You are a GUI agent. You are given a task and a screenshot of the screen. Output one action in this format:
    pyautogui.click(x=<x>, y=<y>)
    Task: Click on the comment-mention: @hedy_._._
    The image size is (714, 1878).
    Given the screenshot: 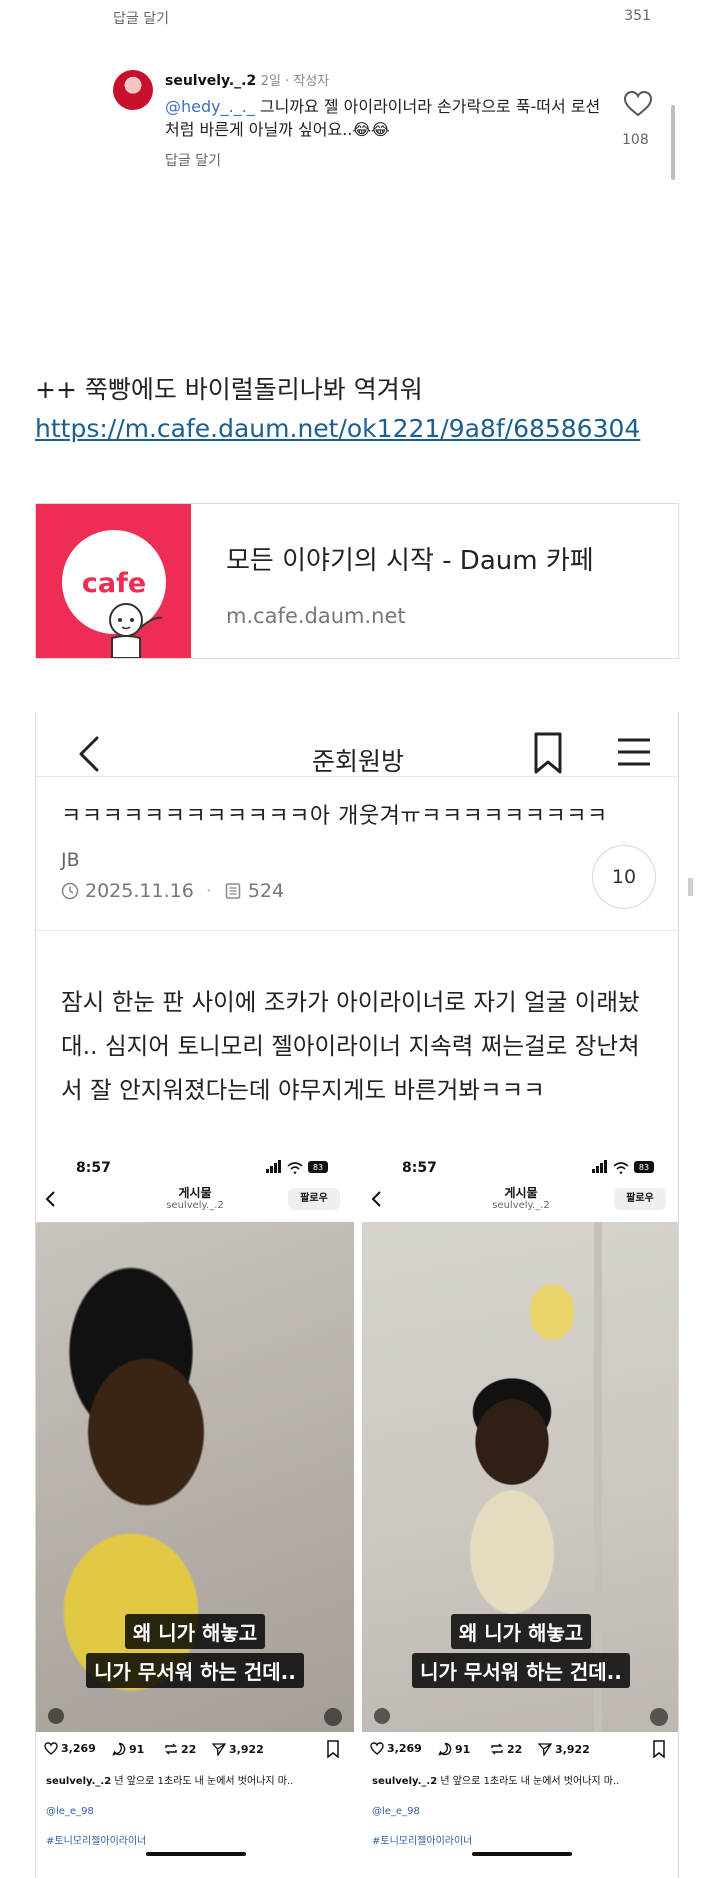 What is the action you would take?
    pyautogui.click(x=210, y=106)
    